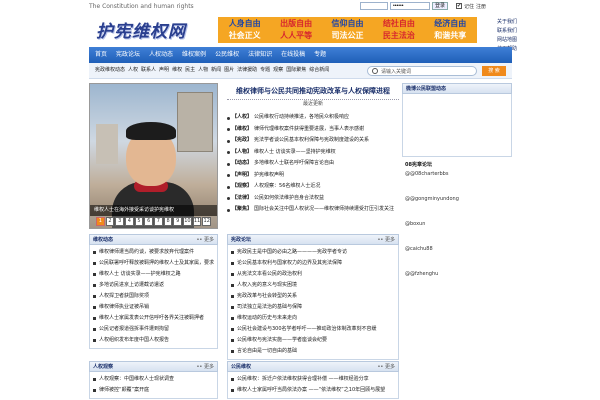 The height and width of the screenshot is (400, 600). Describe the element at coordinates (459, 6) in the screenshot. I see `remember-checkbox: ✔` at that location.